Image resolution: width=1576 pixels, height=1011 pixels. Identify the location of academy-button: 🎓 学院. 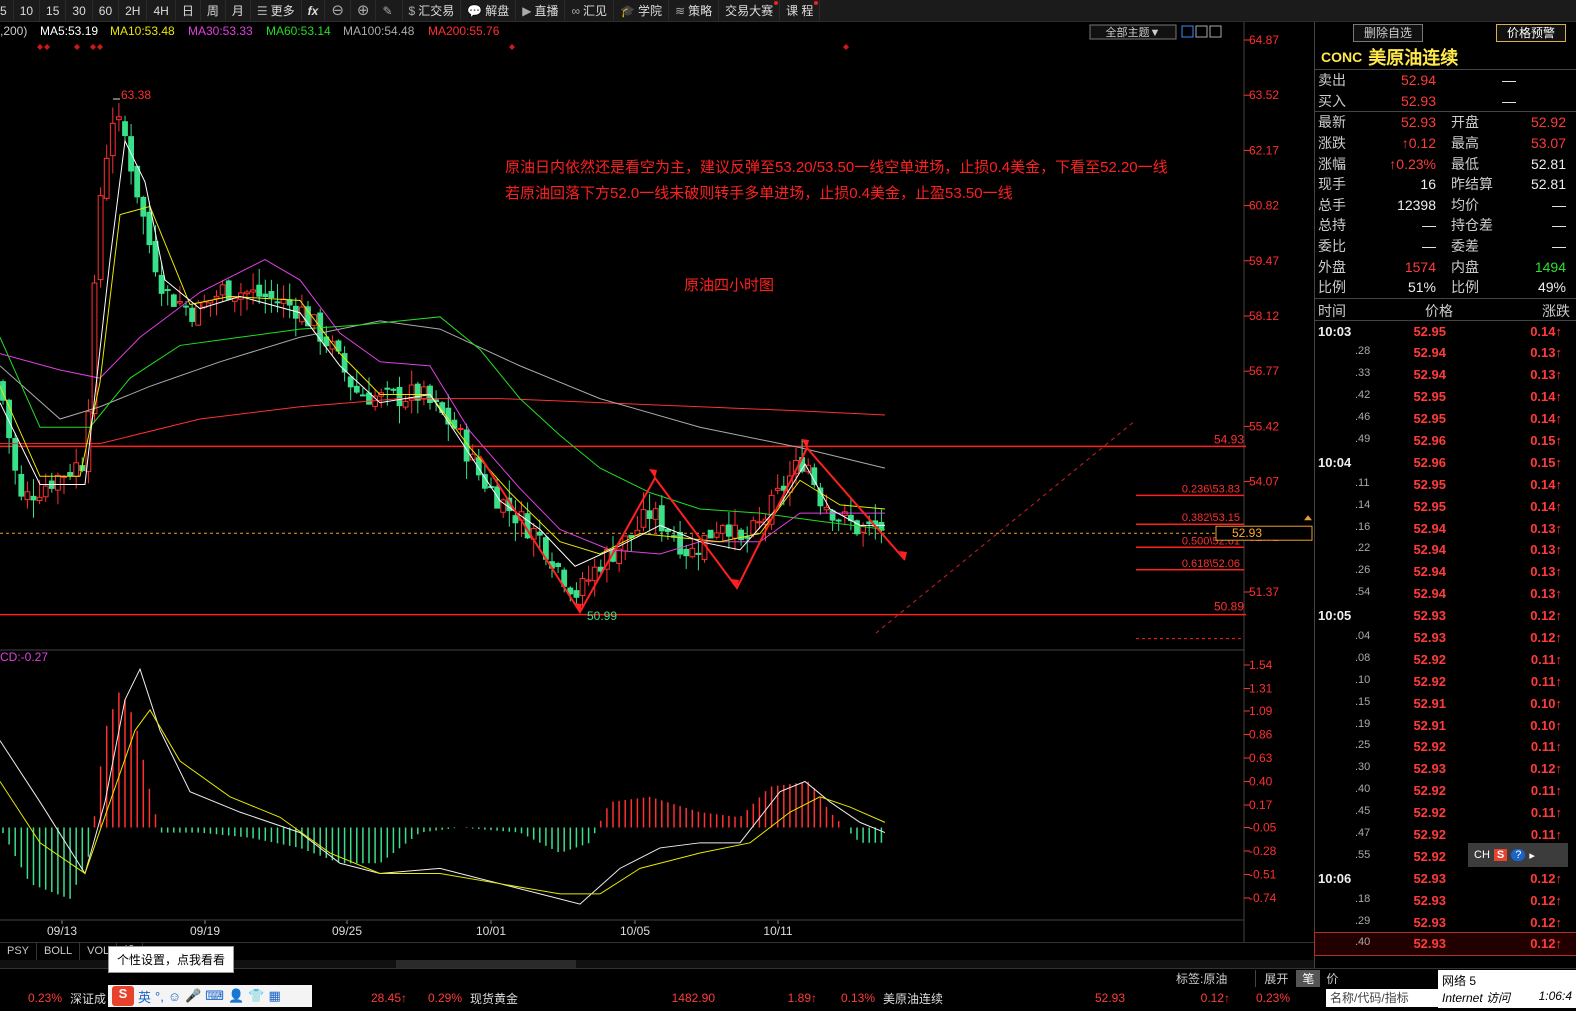
(641, 10).